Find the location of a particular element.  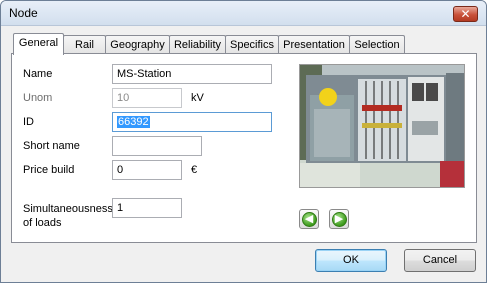

next-photo-button: ▶ is located at coordinates (339, 219).